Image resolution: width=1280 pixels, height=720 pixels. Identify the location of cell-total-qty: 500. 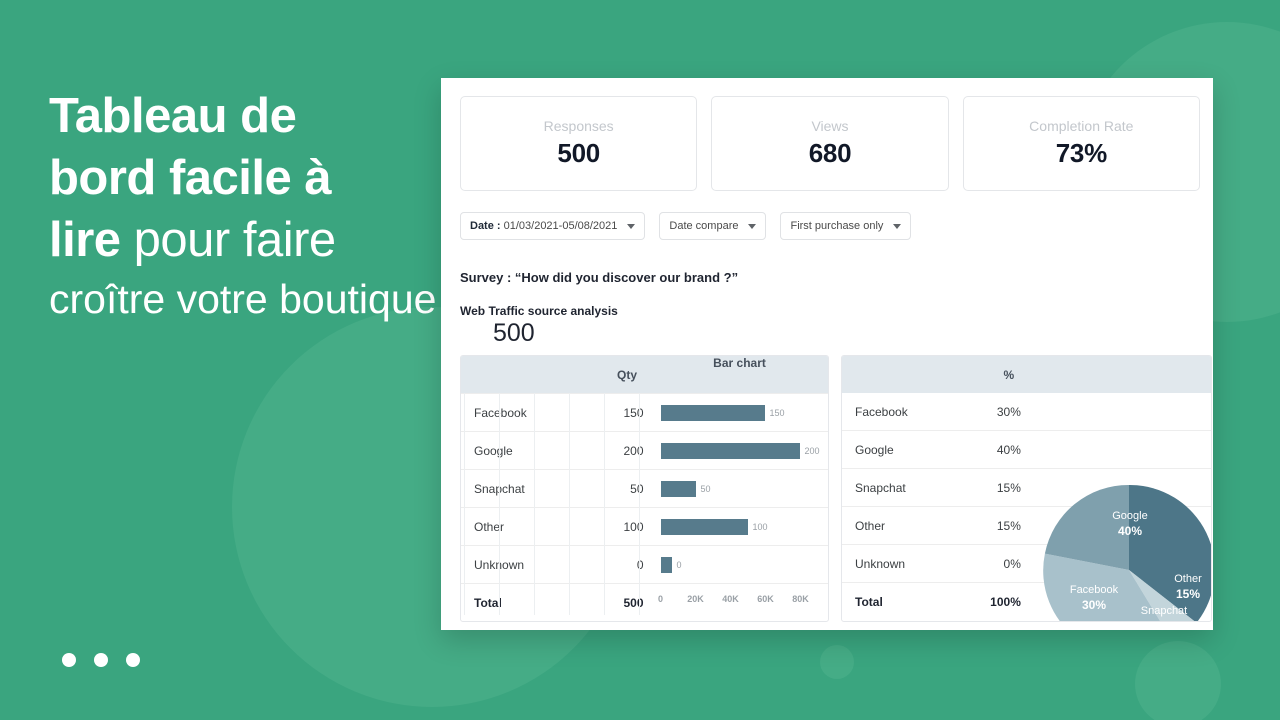
(633, 602).